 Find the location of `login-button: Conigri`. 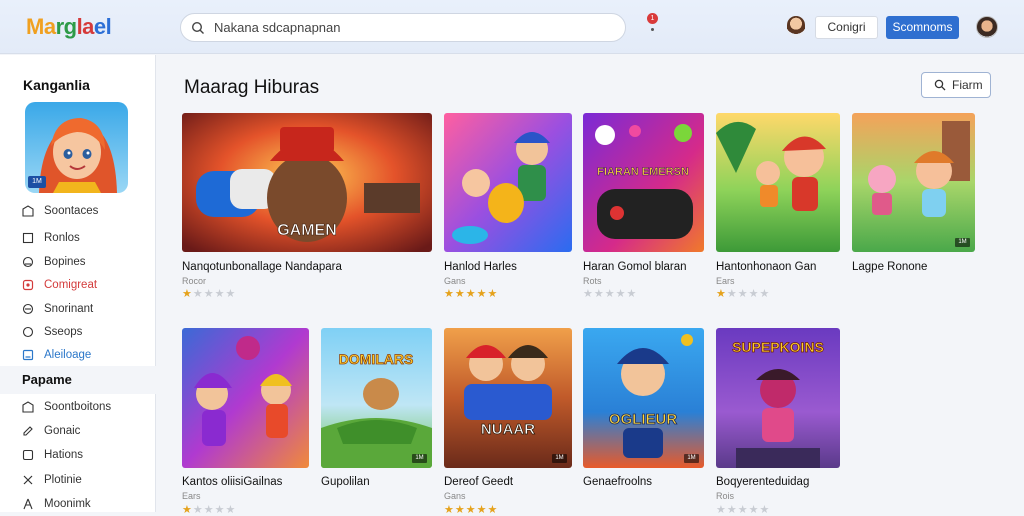

login-button: Conigri is located at coordinates (846, 27).